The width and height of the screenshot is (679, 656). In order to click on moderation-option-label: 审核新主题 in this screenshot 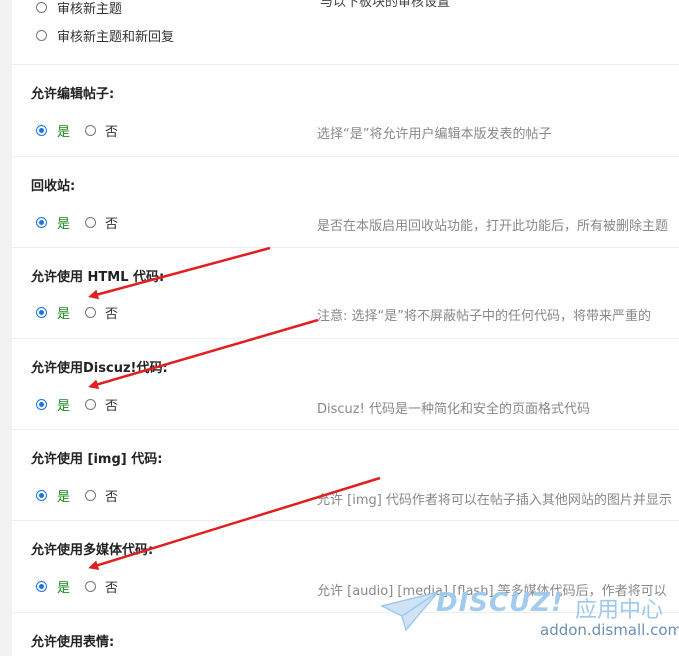, I will do `click(90, 9)`.